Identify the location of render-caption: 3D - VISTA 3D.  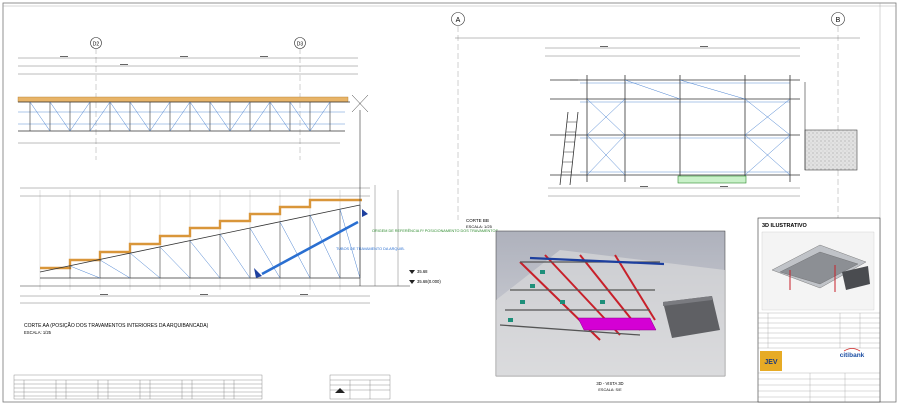
(609, 383).